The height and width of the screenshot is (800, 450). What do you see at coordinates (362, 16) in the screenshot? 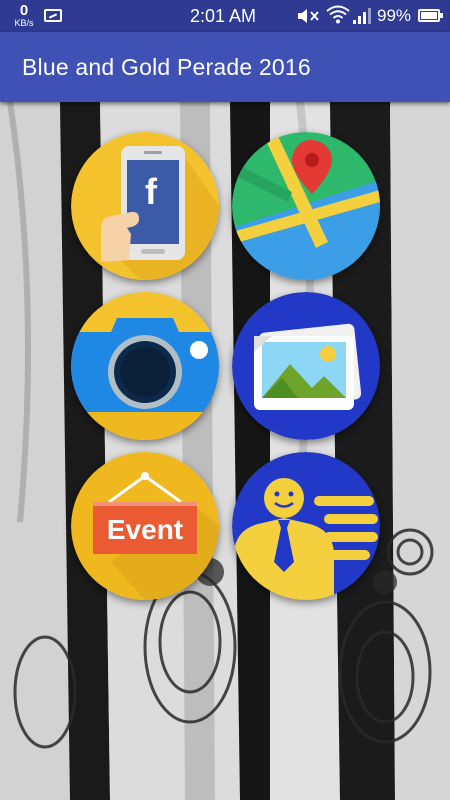
I see `signal-icon` at bounding box center [362, 16].